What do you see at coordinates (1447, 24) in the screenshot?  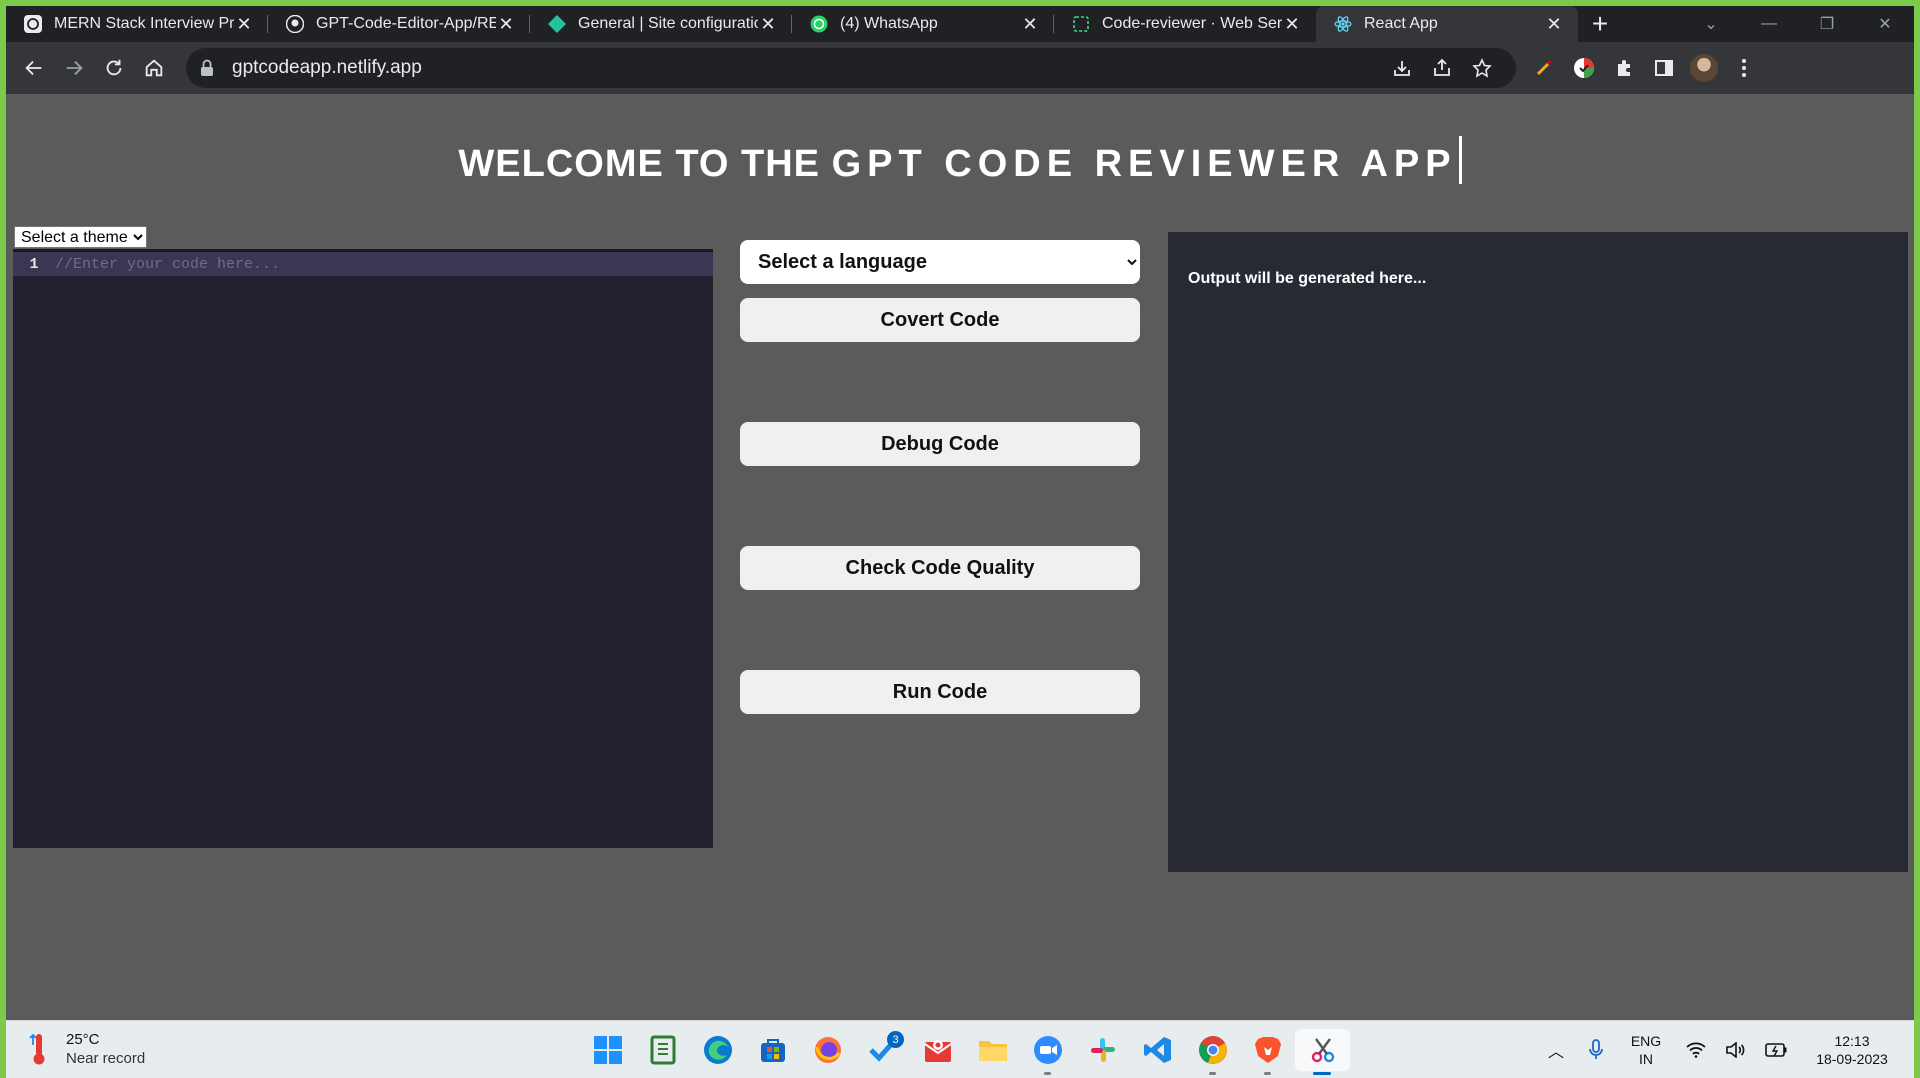 I see `tab-react-app: React App ✕` at bounding box center [1447, 24].